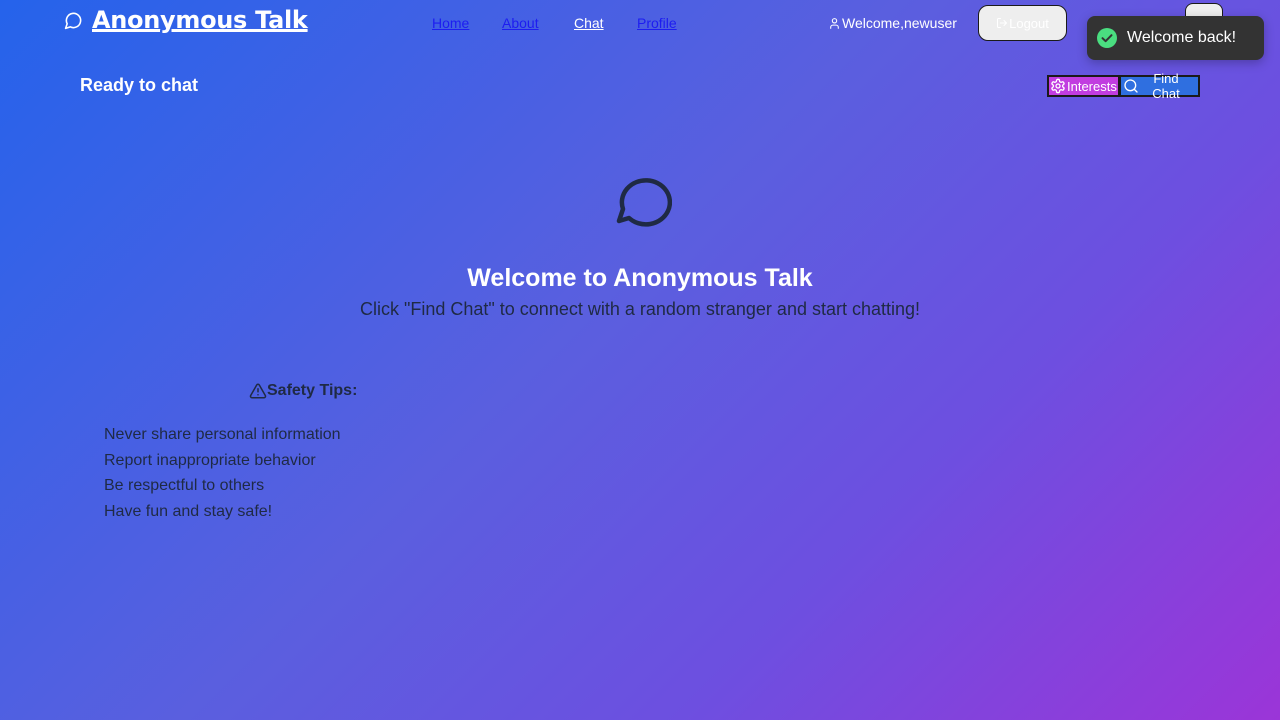 The image size is (1280, 720). Describe the element at coordinates (1002, 23) in the screenshot. I see `logout-icon` at that location.